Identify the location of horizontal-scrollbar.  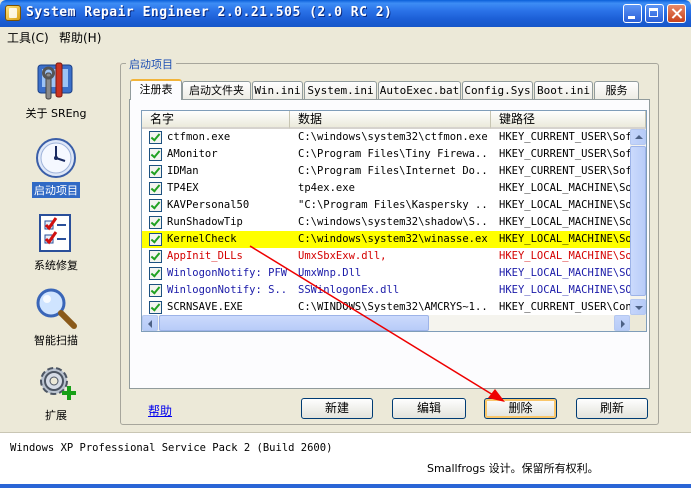
(386, 323).